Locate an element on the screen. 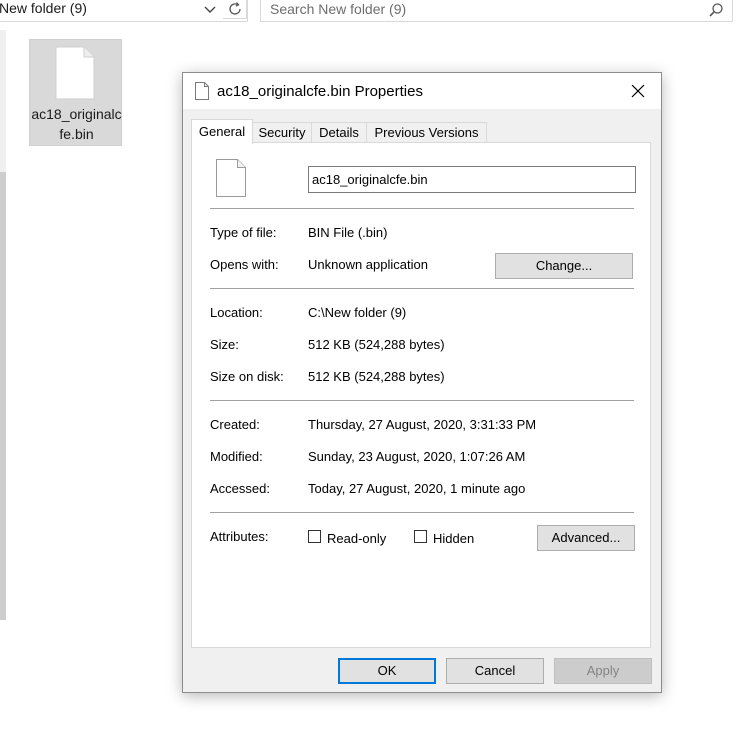 This screenshot has height=748, width=741. tab-details: Details is located at coordinates (339, 132).